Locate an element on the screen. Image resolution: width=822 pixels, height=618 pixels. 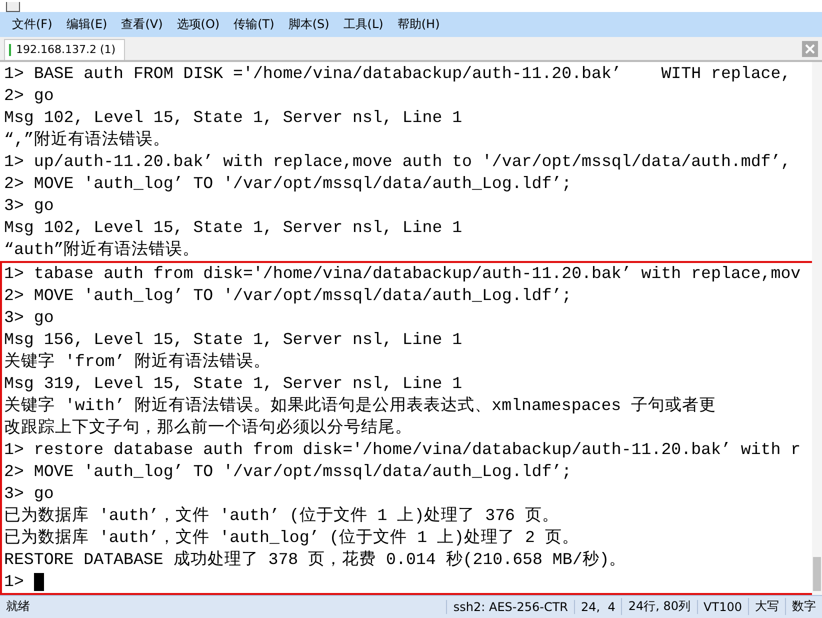
prompt-text: 1> is located at coordinates (14, 581).